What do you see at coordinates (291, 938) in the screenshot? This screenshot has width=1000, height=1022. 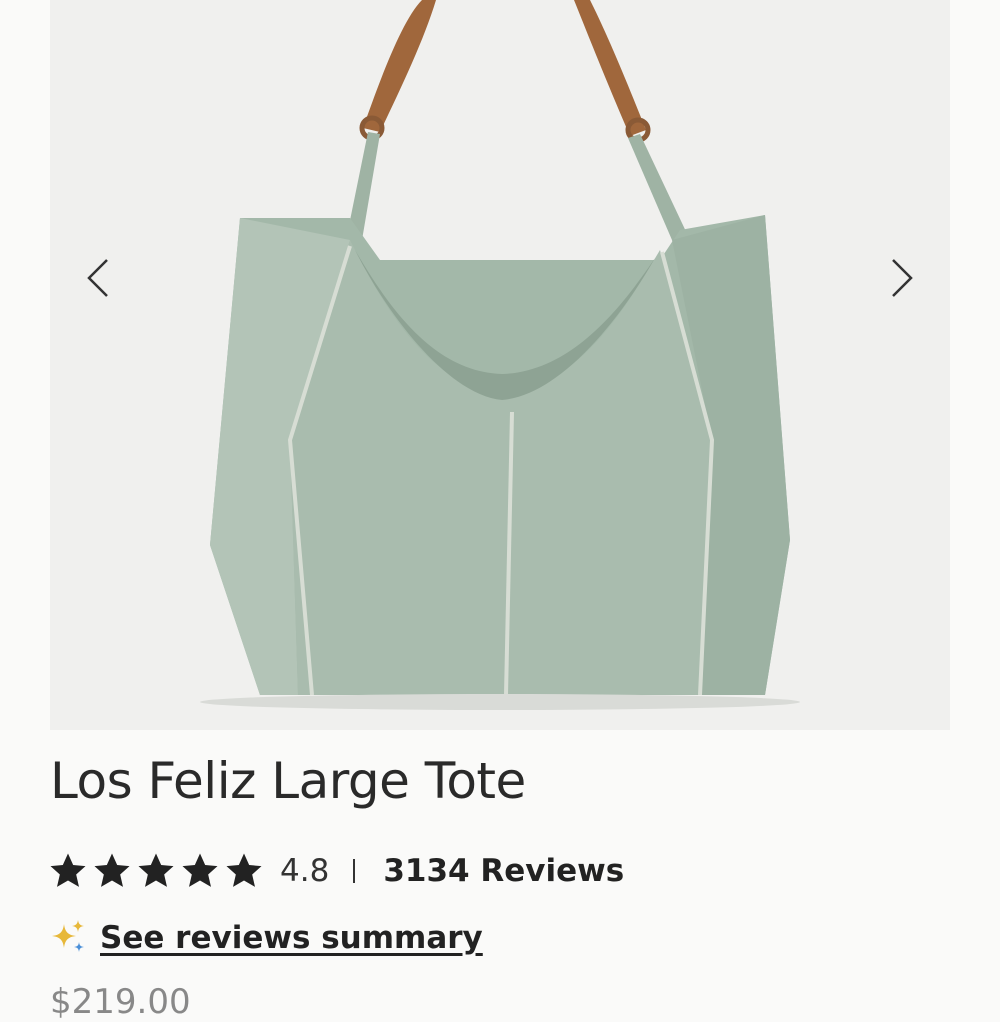 I see `see-reviews-summary-link: See reviews summary` at bounding box center [291, 938].